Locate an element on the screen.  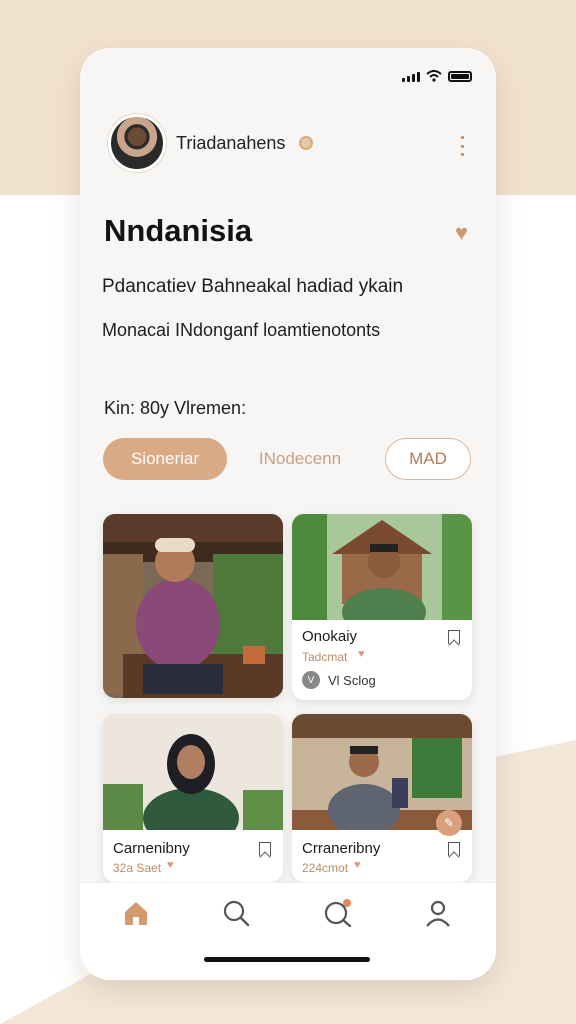
description-line-1: Pdancatiev Bahneakal hadiad ykain is located at coordinates (253, 286).